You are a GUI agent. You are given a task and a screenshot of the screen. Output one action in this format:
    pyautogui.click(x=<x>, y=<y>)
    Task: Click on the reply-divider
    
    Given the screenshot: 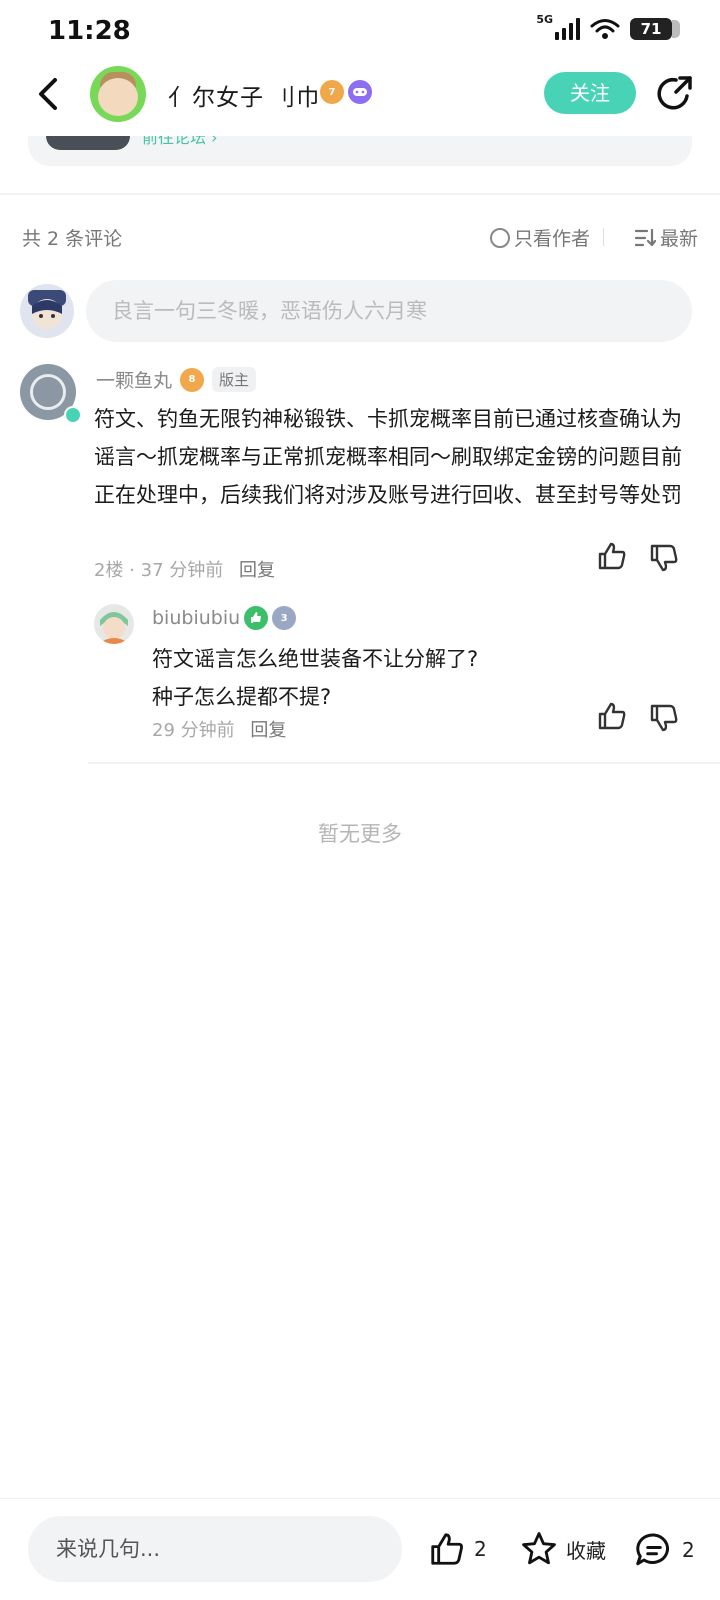 What is the action you would take?
    pyautogui.click(x=404, y=763)
    